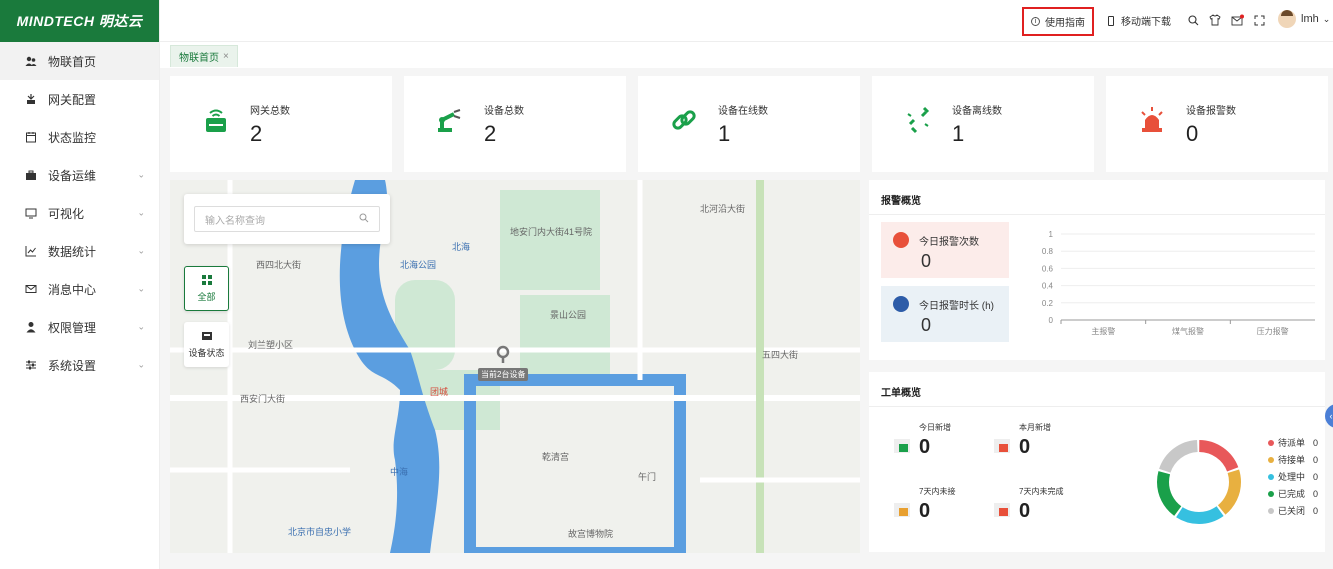 The height and width of the screenshot is (569, 1333). What do you see at coordinates (935, 427) in the screenshot?
I see `work-order-stat-label: 今日新增` at bounding box center [935, 427].